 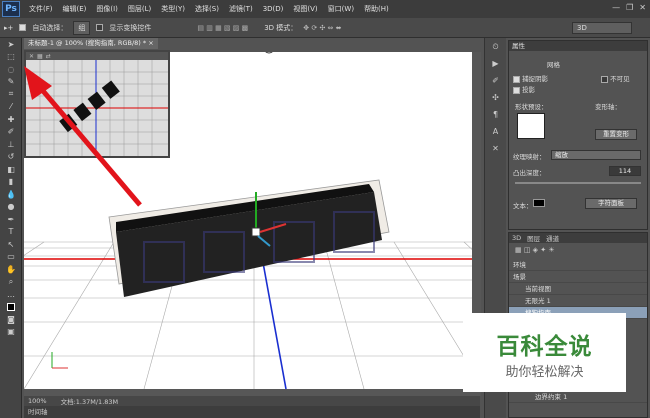 I want to click on tab-3d: 3D, so click(x=516, y=238).